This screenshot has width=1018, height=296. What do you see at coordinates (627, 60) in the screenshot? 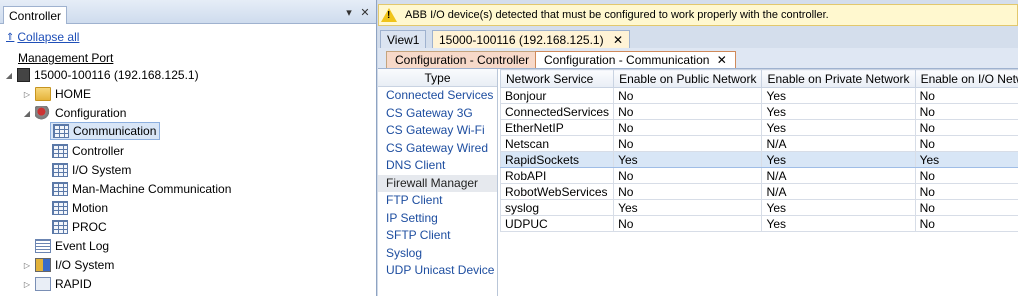
I see `tab-label: Configuration - Communication` at bounding box center [627, 60].